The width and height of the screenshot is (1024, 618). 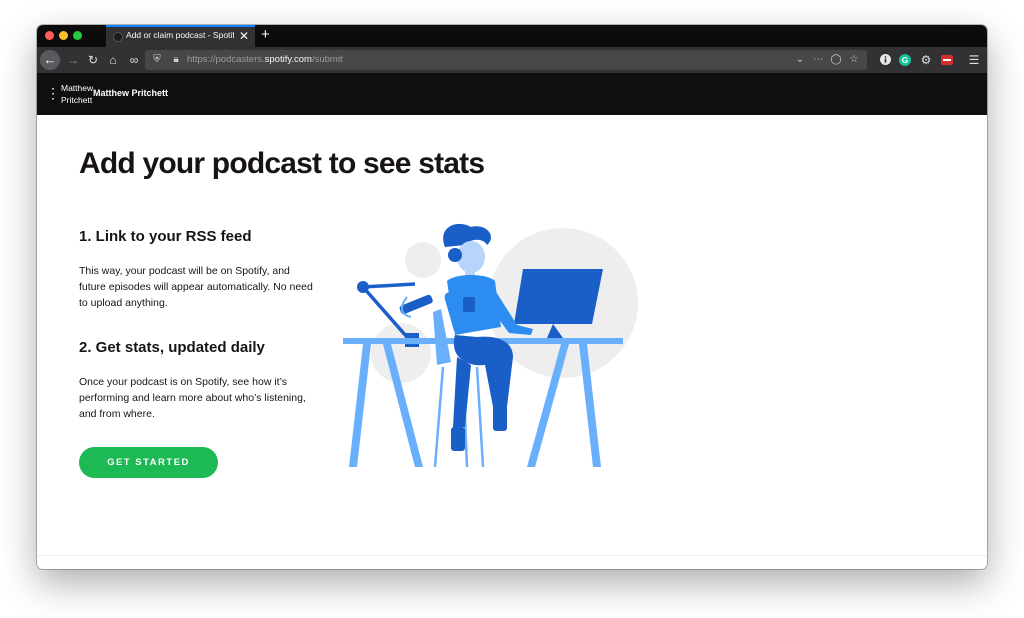 I want to click on person-hair-side, so click(x=455, y=255).